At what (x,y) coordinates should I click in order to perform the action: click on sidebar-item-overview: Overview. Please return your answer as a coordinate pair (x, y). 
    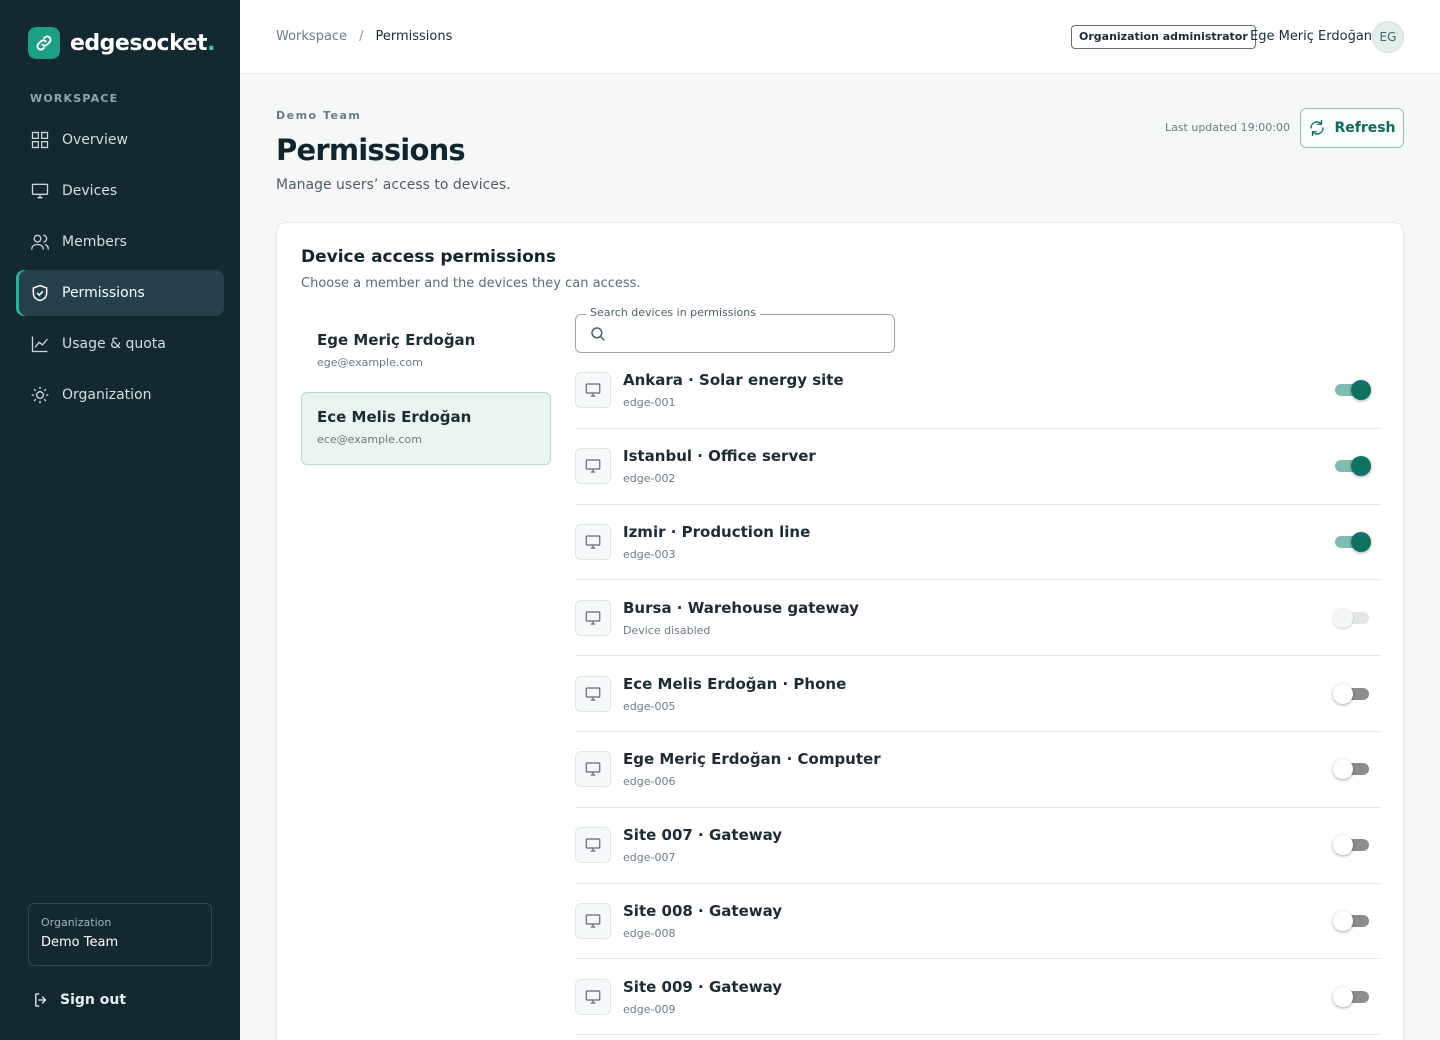
    Looking at the image, I should click on (120, 140).